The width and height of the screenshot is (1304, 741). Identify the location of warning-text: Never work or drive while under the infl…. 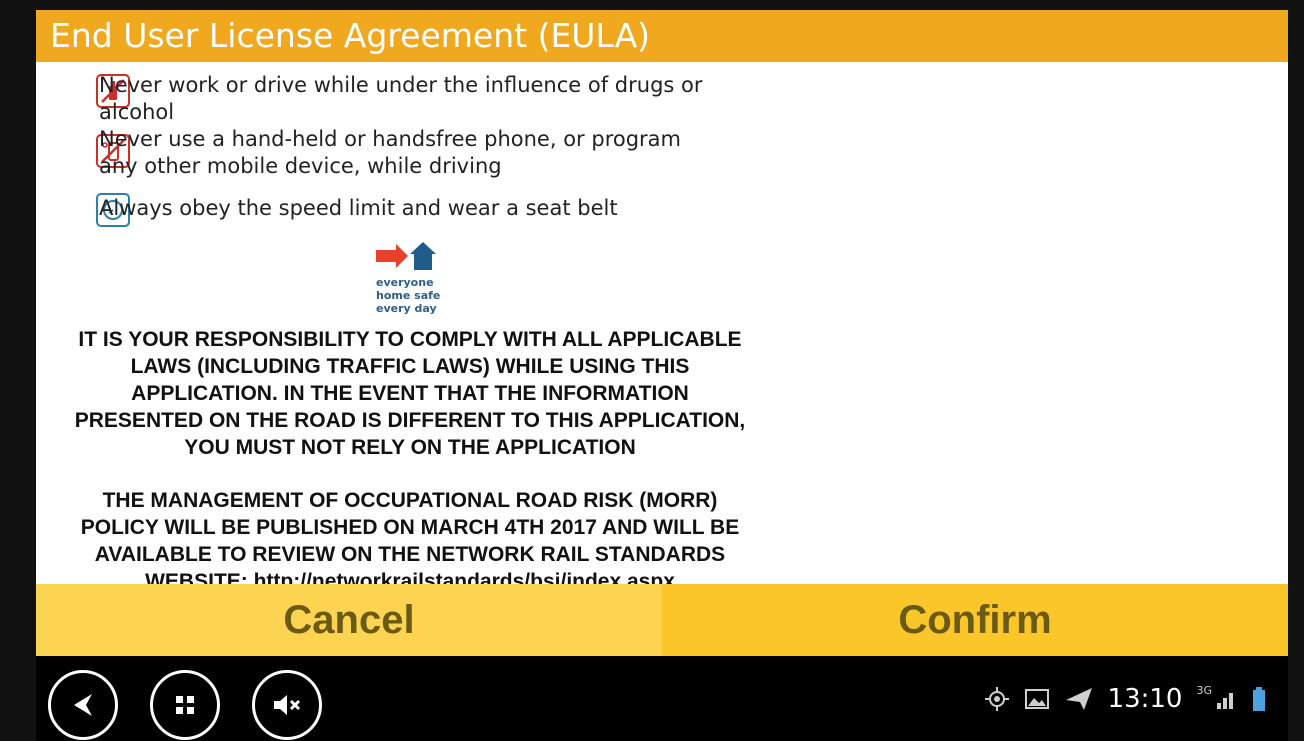
(401, 98).